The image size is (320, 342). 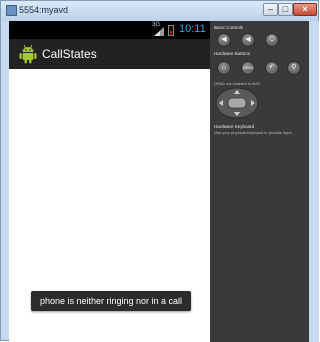 What do you see at coordinates (159, 11) in the screenshot?
I see `window-titlebar: 5554:myavd – □ ×` at bounding box center [159, 11].